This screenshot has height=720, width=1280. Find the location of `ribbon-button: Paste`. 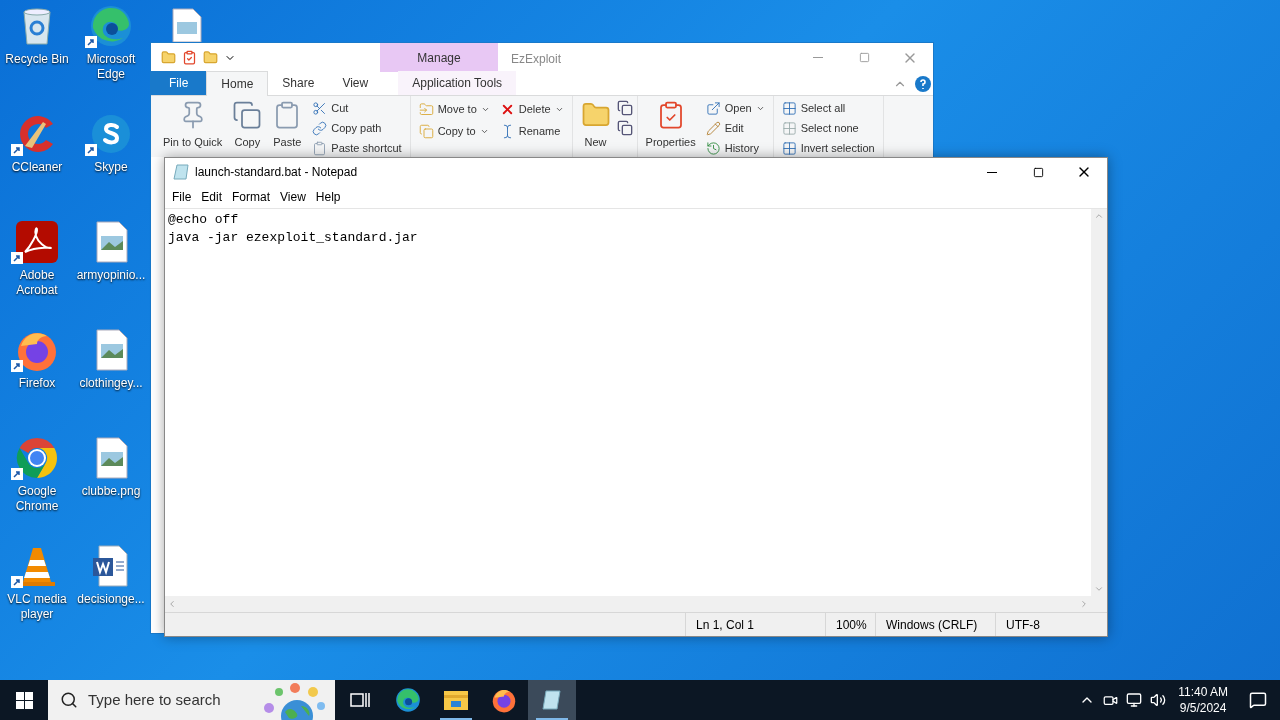

ribbon-button: Paste is located at coordinates (287, 126).